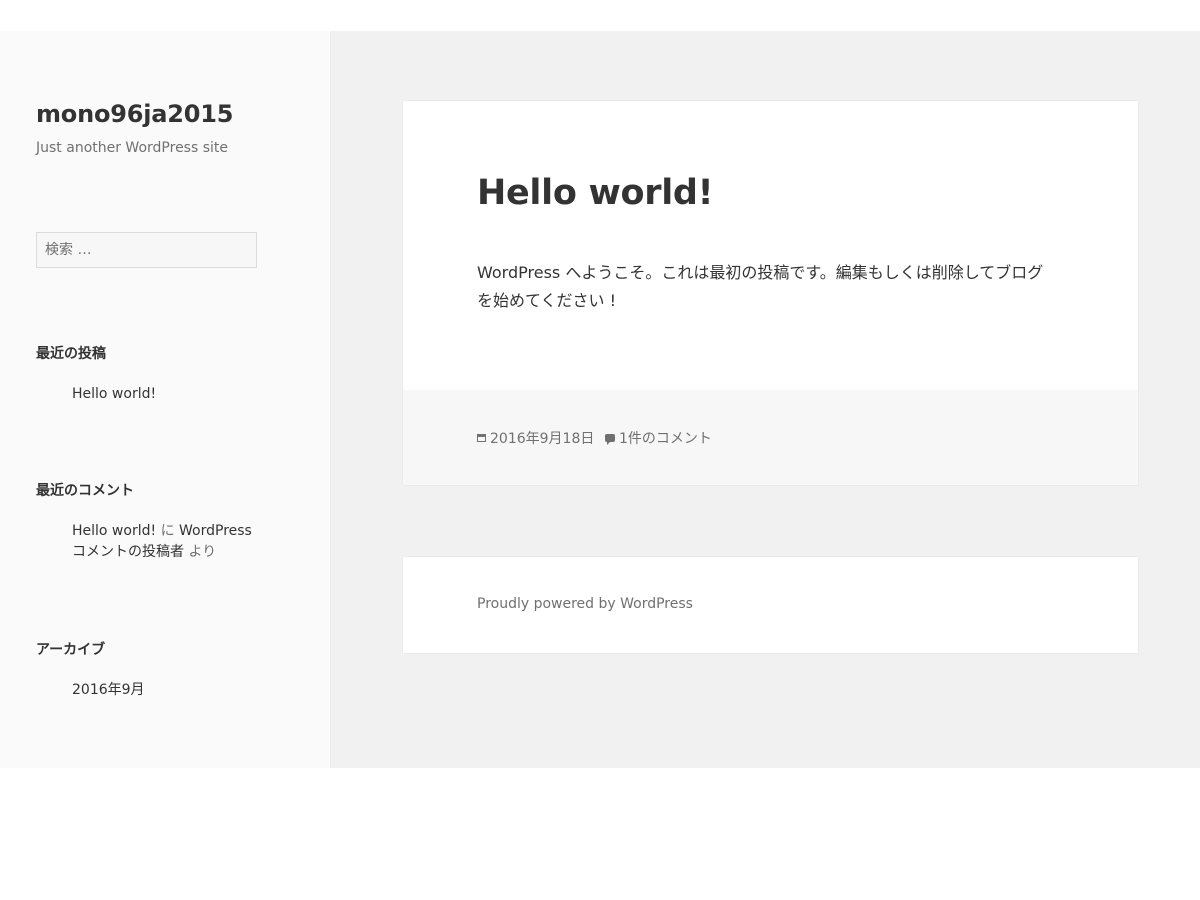  I want to click on comment-connector: に, so click(167, 531).